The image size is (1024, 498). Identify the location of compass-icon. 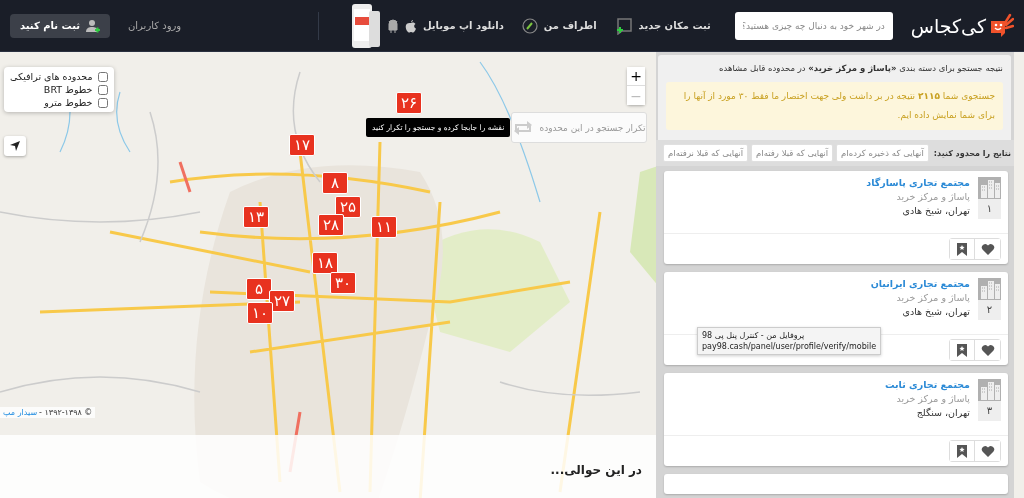
(529, 25).